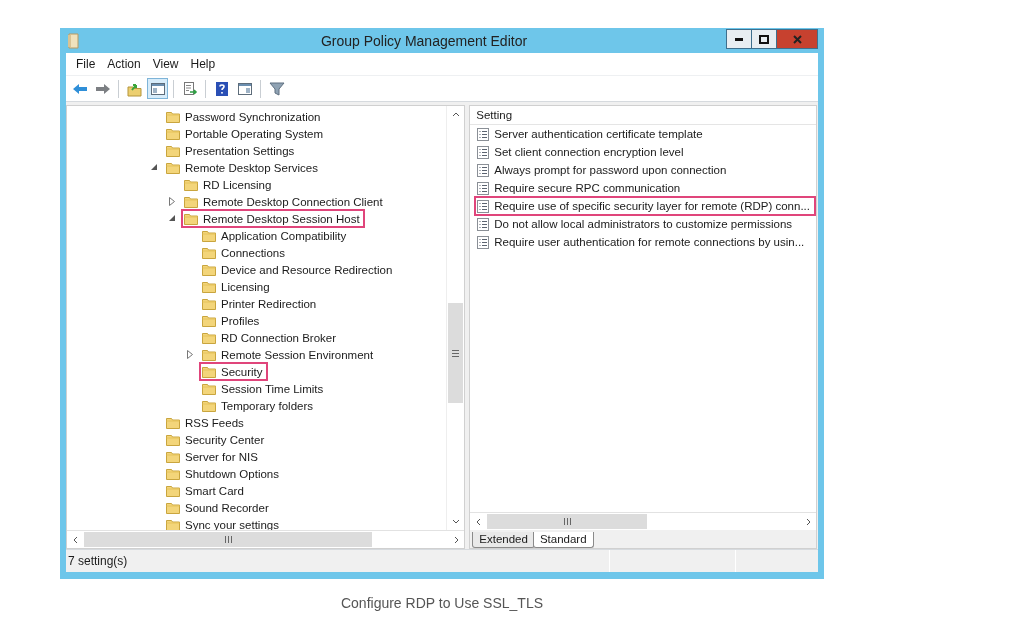  What do you see at coordinates (293, 201) in the screenshot?
I see `tree-item: Remote Desktop Connection Client` at bounding box center [293, 201].